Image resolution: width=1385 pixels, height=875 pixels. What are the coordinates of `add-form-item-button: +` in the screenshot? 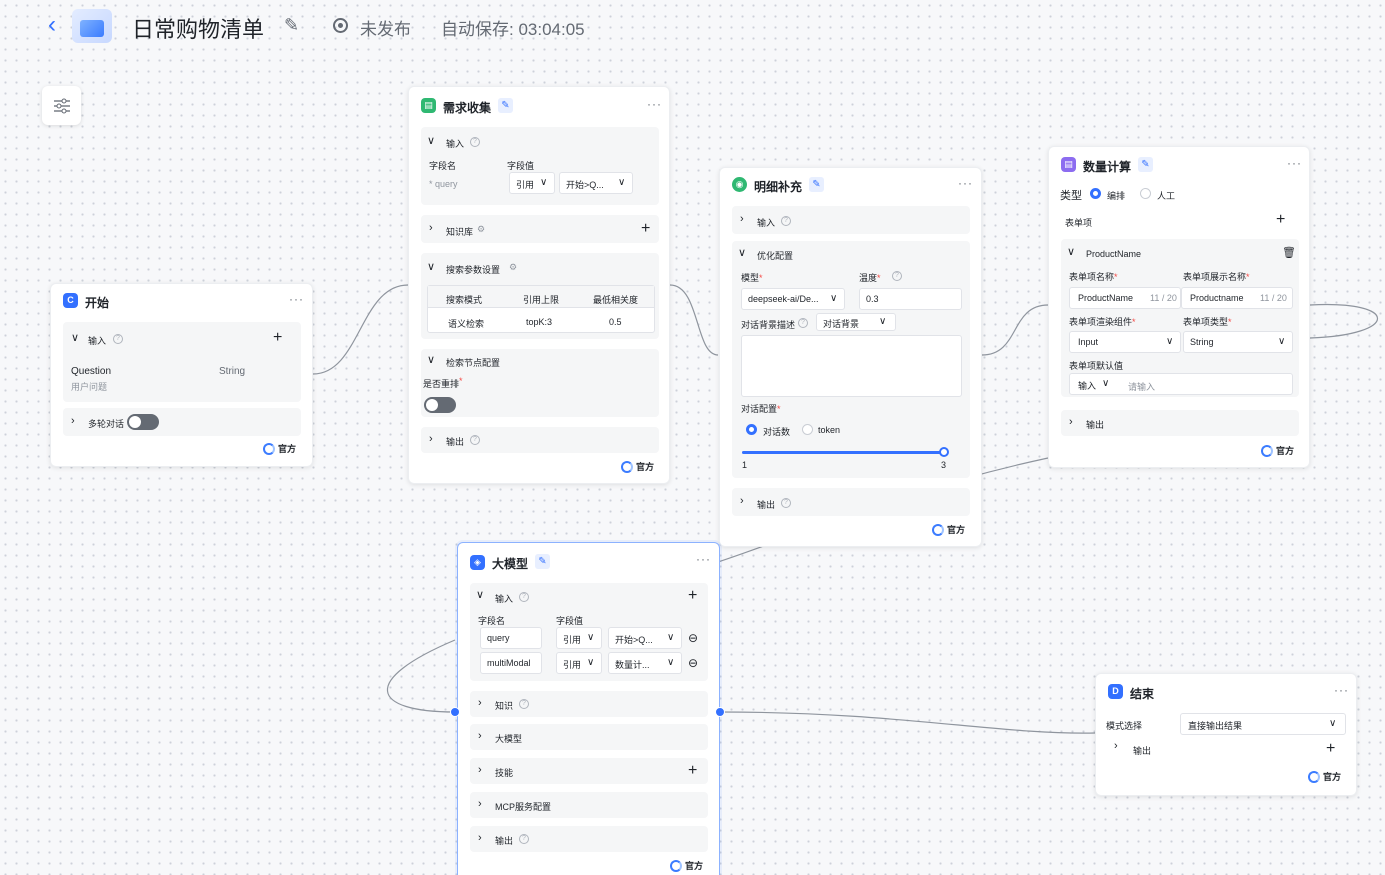 It's located at (1280, 220).